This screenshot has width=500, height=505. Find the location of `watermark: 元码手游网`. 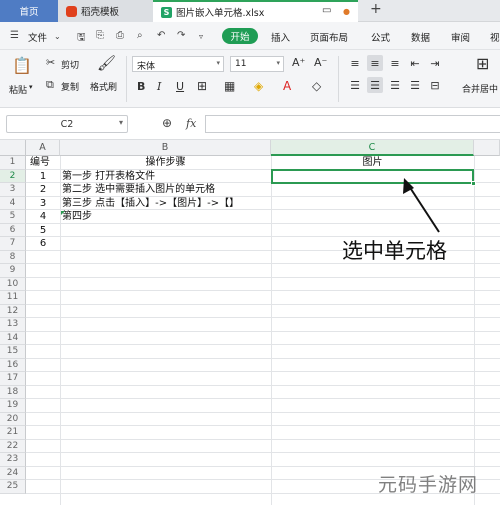

watermark: 元码手游网 is located at coordinates (428, 485).